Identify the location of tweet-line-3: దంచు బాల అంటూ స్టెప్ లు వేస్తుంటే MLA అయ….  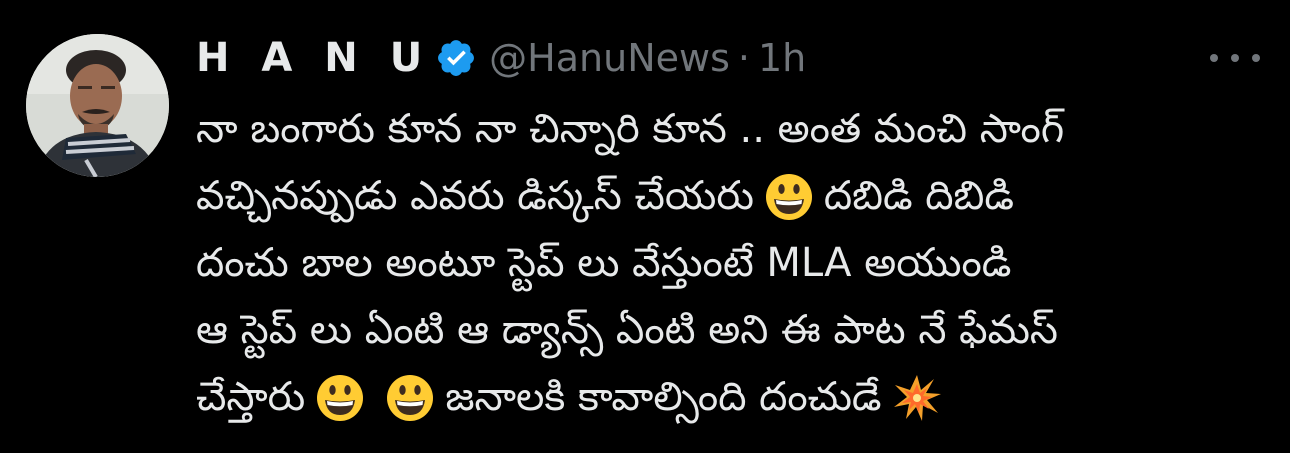
(731, 263).